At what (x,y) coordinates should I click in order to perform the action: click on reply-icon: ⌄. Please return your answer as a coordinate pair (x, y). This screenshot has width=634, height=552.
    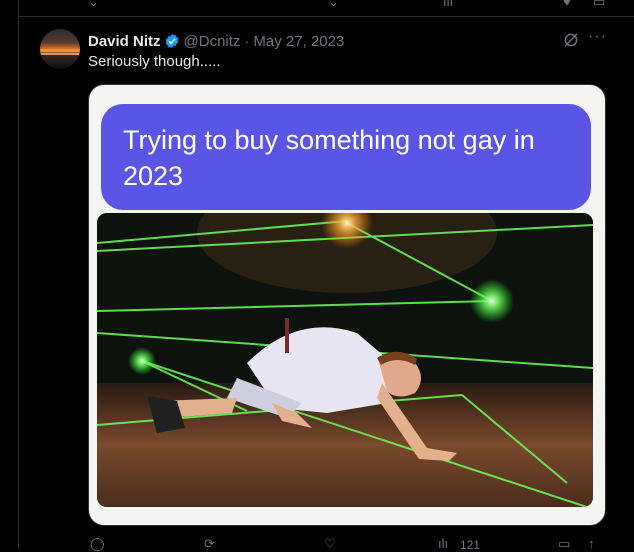
    Looking at the image, I should click on (93, 5).